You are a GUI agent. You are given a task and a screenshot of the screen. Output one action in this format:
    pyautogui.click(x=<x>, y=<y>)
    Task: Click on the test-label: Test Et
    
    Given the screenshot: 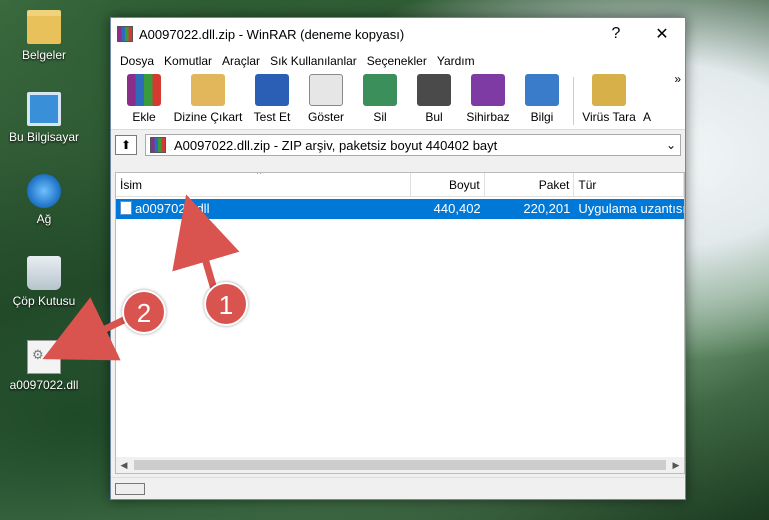 What is the action you would take?
    pyautogui.click(x=272, y=117)
    